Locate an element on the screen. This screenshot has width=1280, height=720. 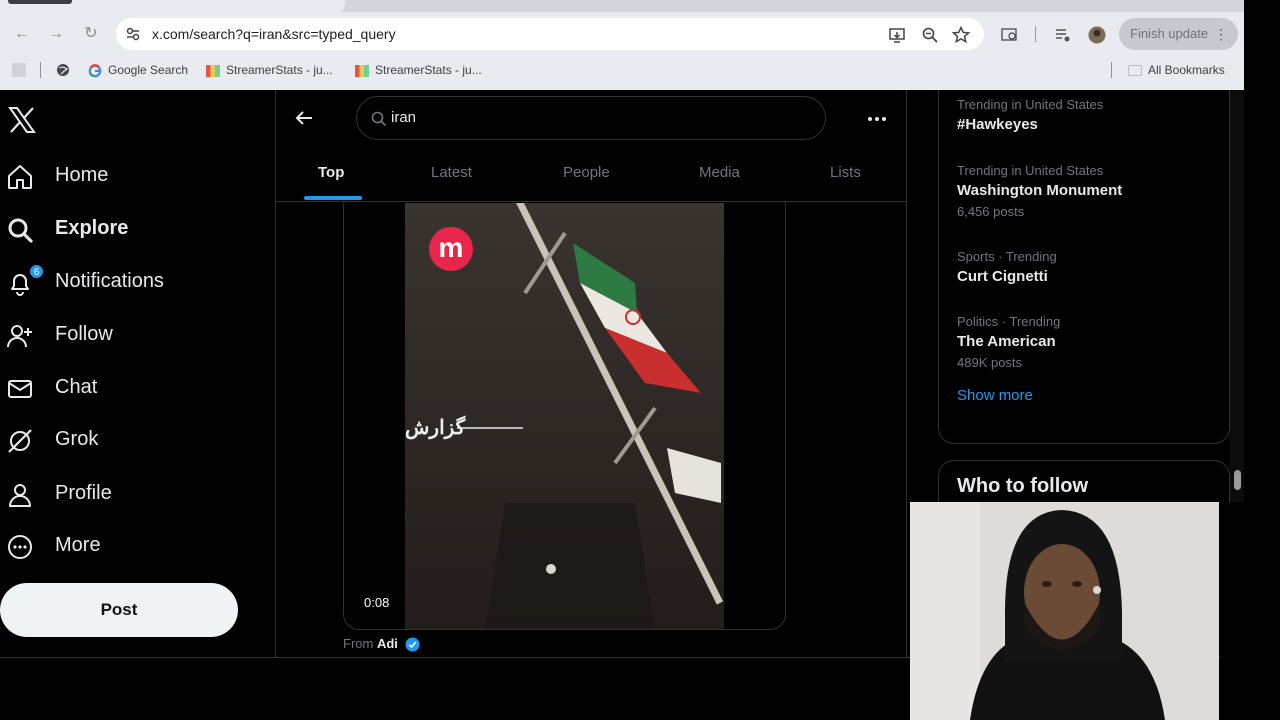
video-duration: 0:08 is located at coordinates (377, 602).